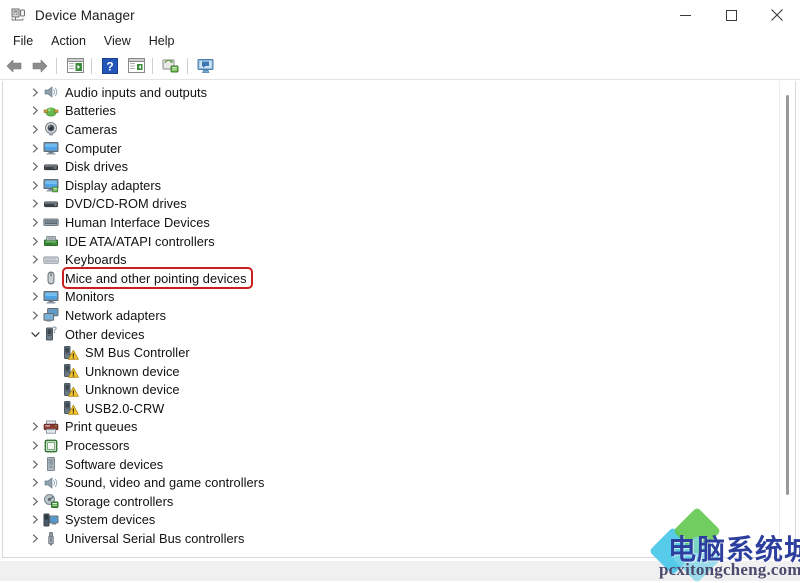  Describe the element at coordinates (395, 482) in the screenshot. I see `tree-item-sound-video-and-game-controllers: Sound, video and game controllers` at that location.